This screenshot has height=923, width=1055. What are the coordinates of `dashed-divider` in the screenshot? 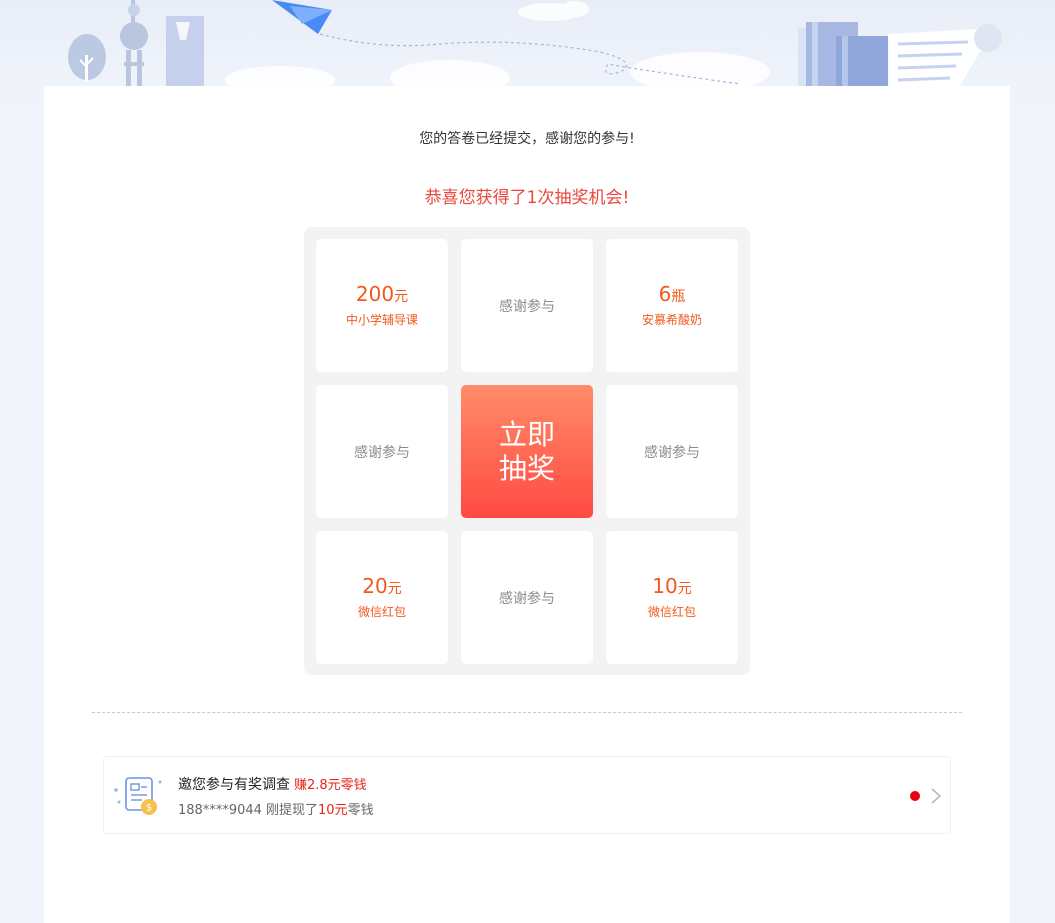 It's located at (527, 712).